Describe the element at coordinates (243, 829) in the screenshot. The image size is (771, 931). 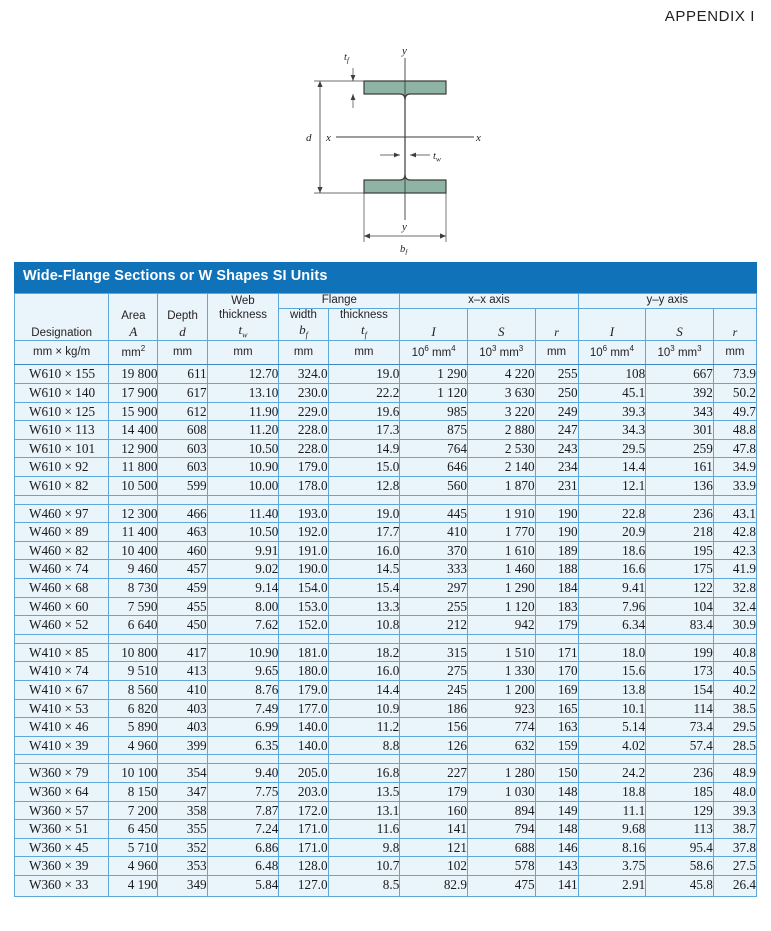
I see `cell-value: 7.24` at that location.